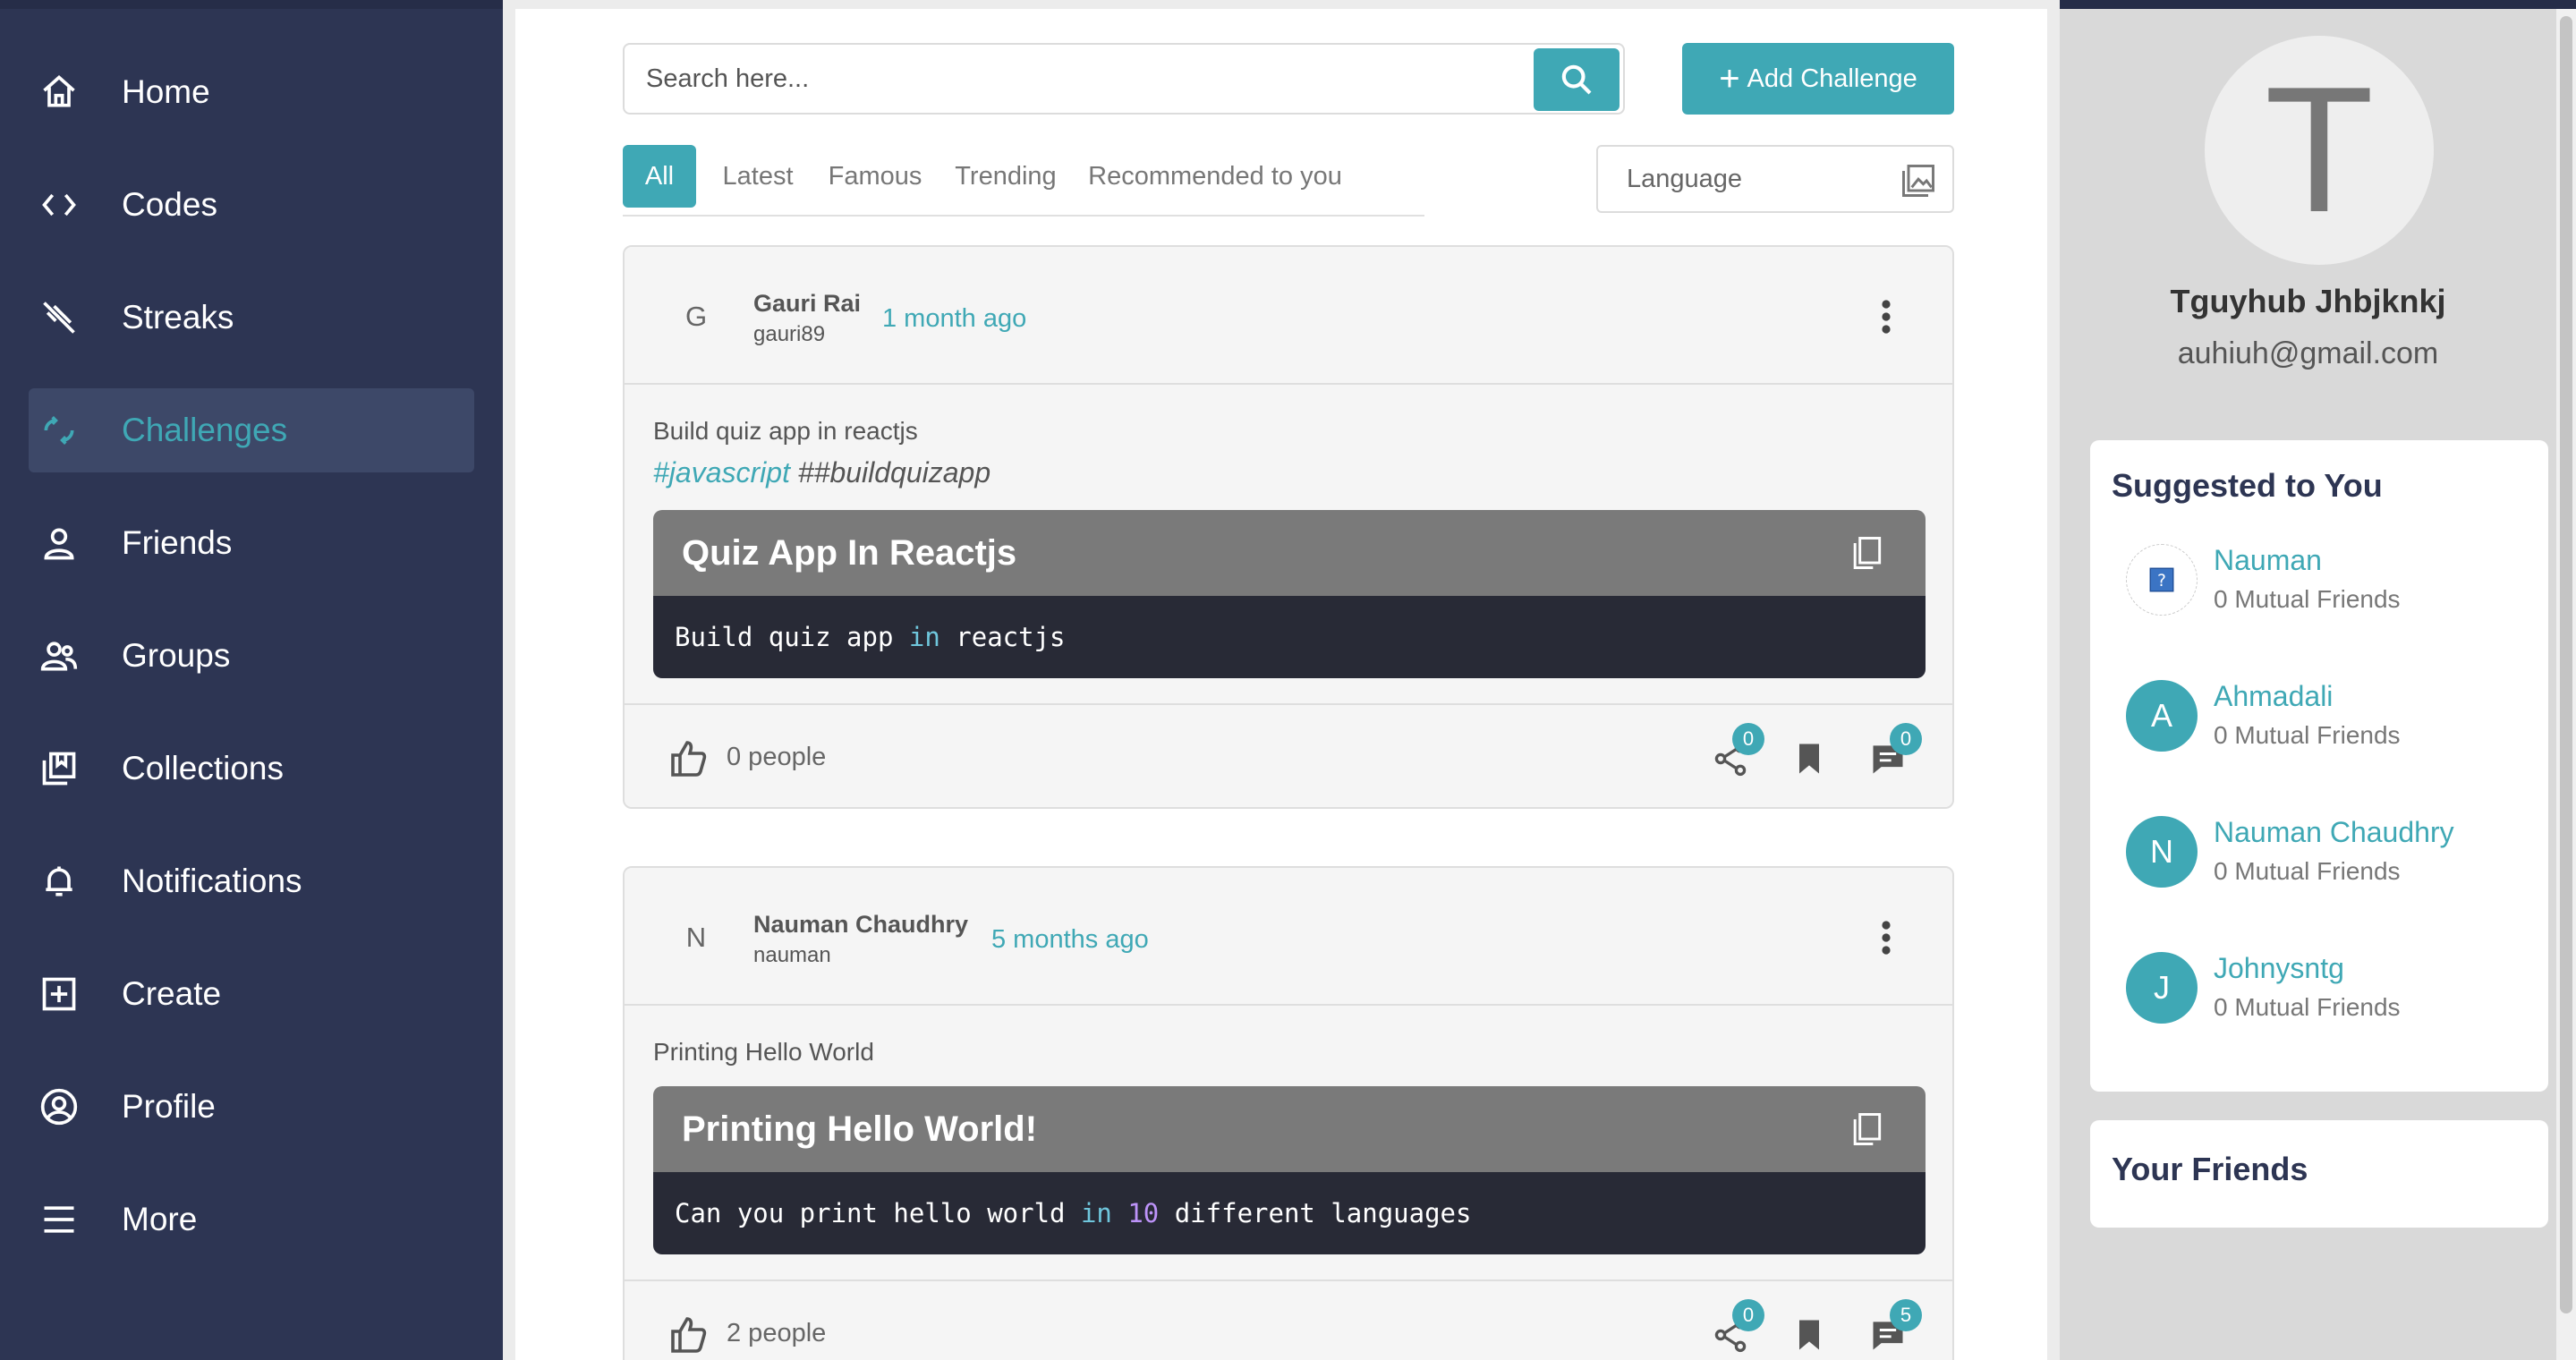  I want to click on search-icon, so click(1576, 79).